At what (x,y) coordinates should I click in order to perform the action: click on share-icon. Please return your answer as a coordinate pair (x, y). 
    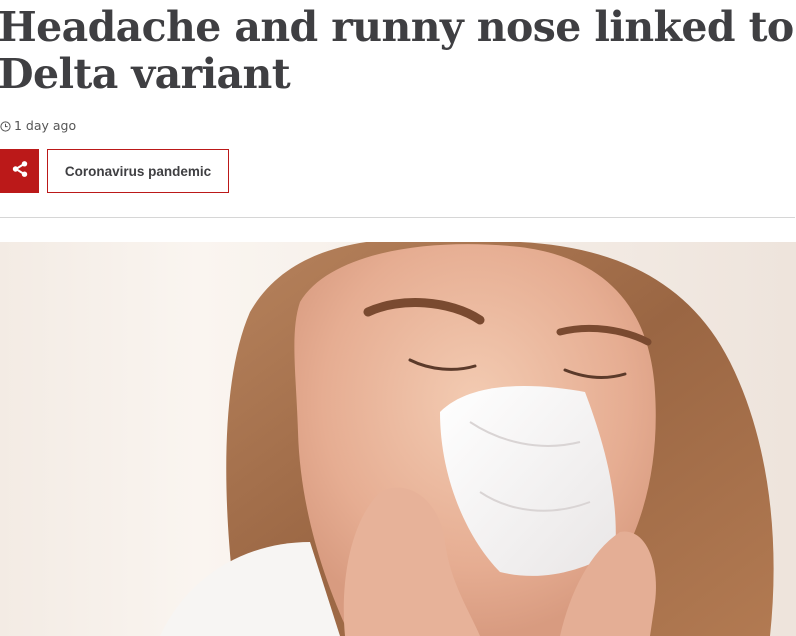
    Looking at the image, I should click on (20, 171).